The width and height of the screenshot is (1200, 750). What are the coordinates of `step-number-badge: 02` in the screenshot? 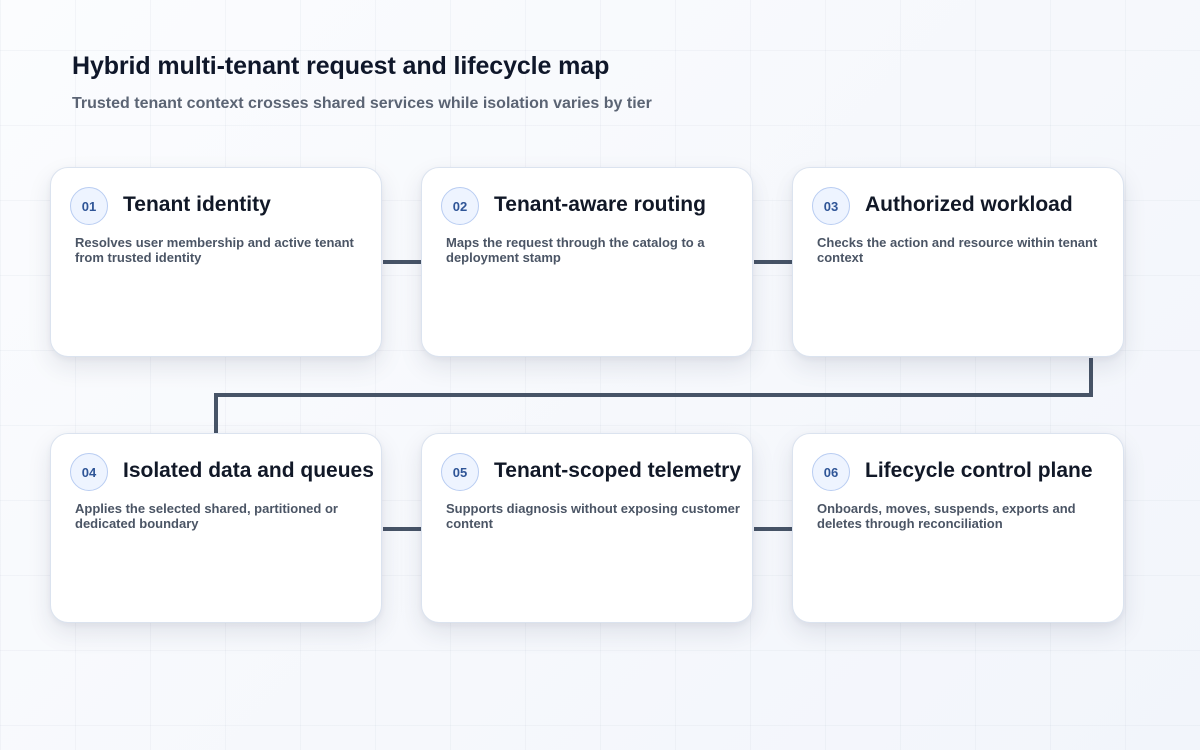 It's located at (460, 206).